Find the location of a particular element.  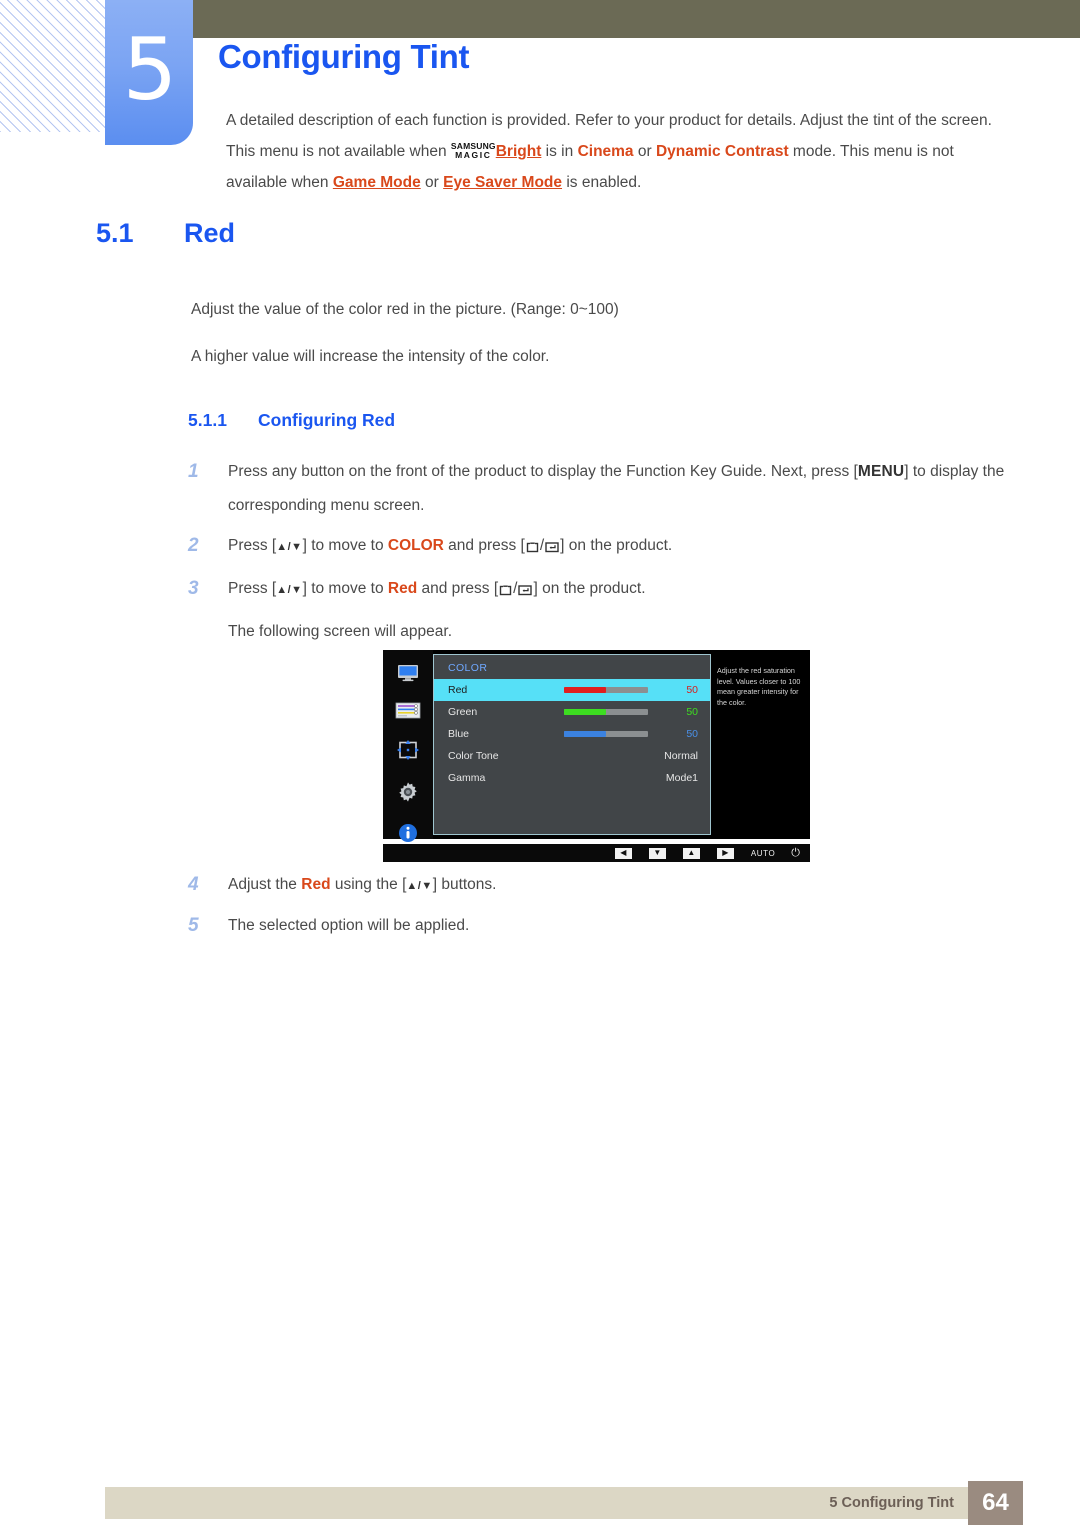

intro-text-6: is enabled. is located at coordinates (602, 182).